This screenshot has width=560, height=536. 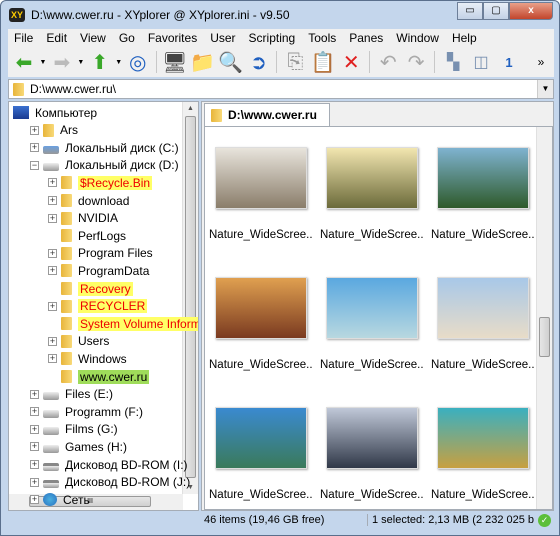 I want to click on address-input: D:\www.cwer.ru\, so click(x=73, y=89).